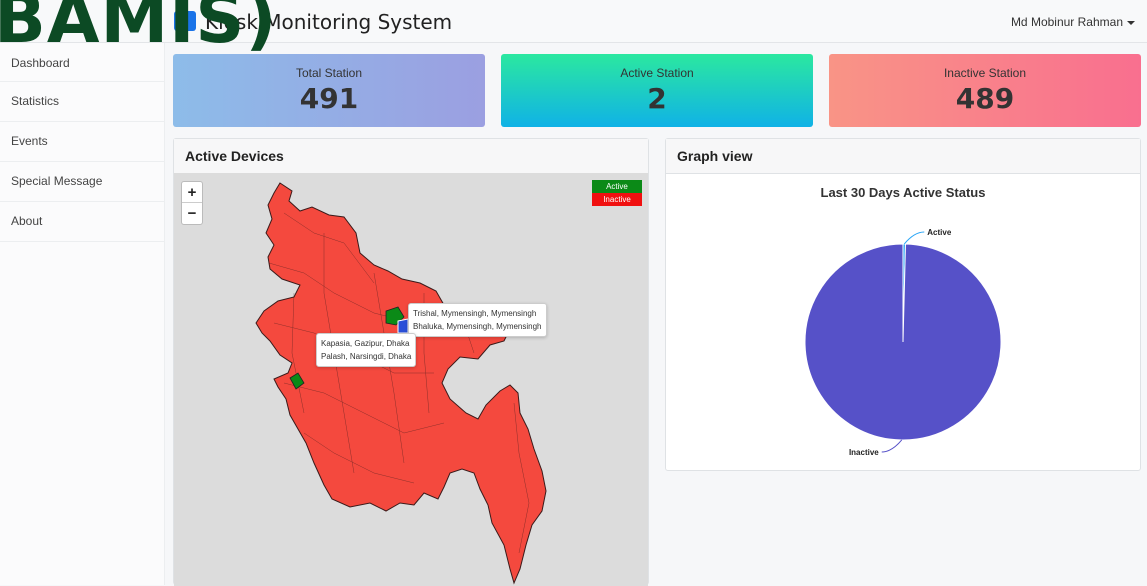 The height and width of the screenshot is (586, 1147). I want to click on sidebar-item-about: About, so click(82, 222).